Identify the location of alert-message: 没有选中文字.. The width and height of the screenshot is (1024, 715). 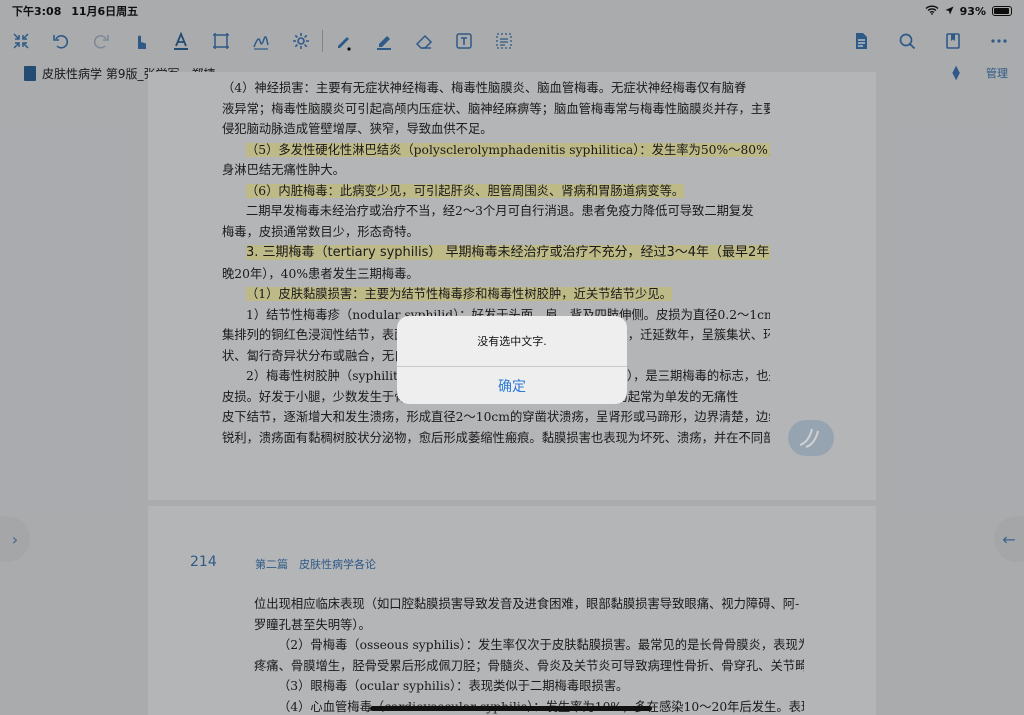
(512, 341).